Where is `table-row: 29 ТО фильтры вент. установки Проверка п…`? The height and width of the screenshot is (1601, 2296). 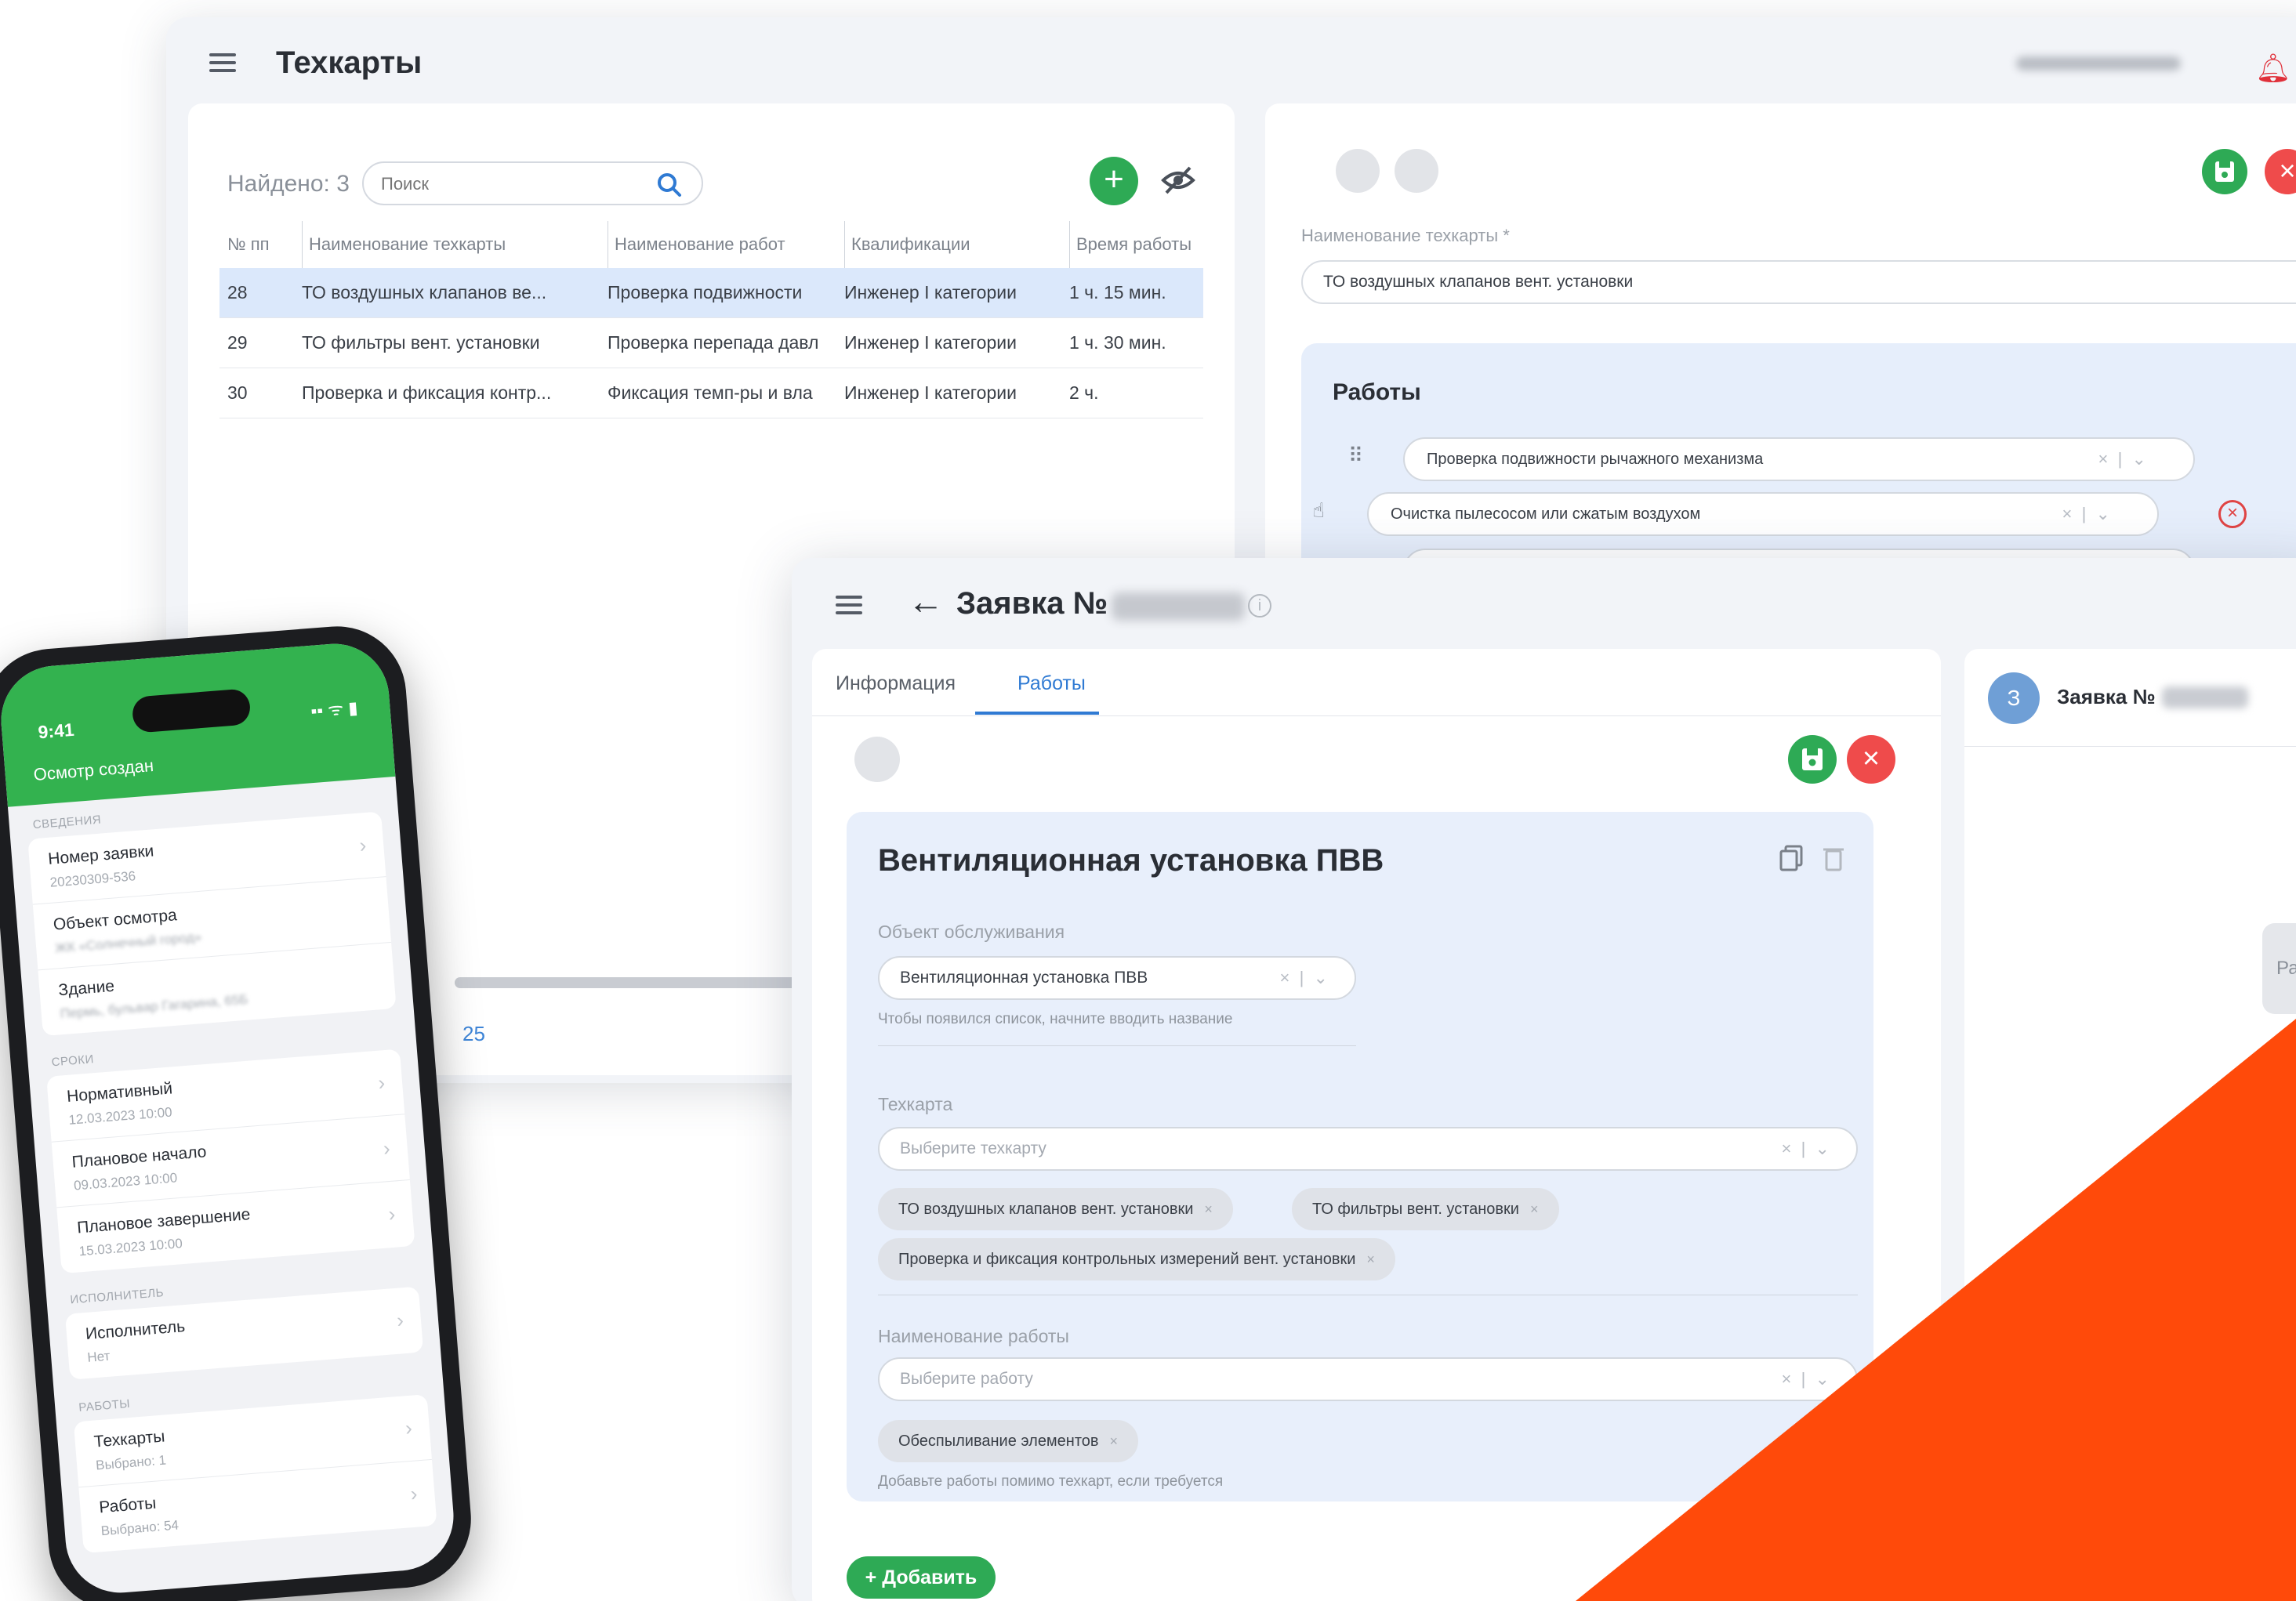 table-row: 29 ТО фильтры вент. установки Проверка п… is located at coordinates (711, 343).